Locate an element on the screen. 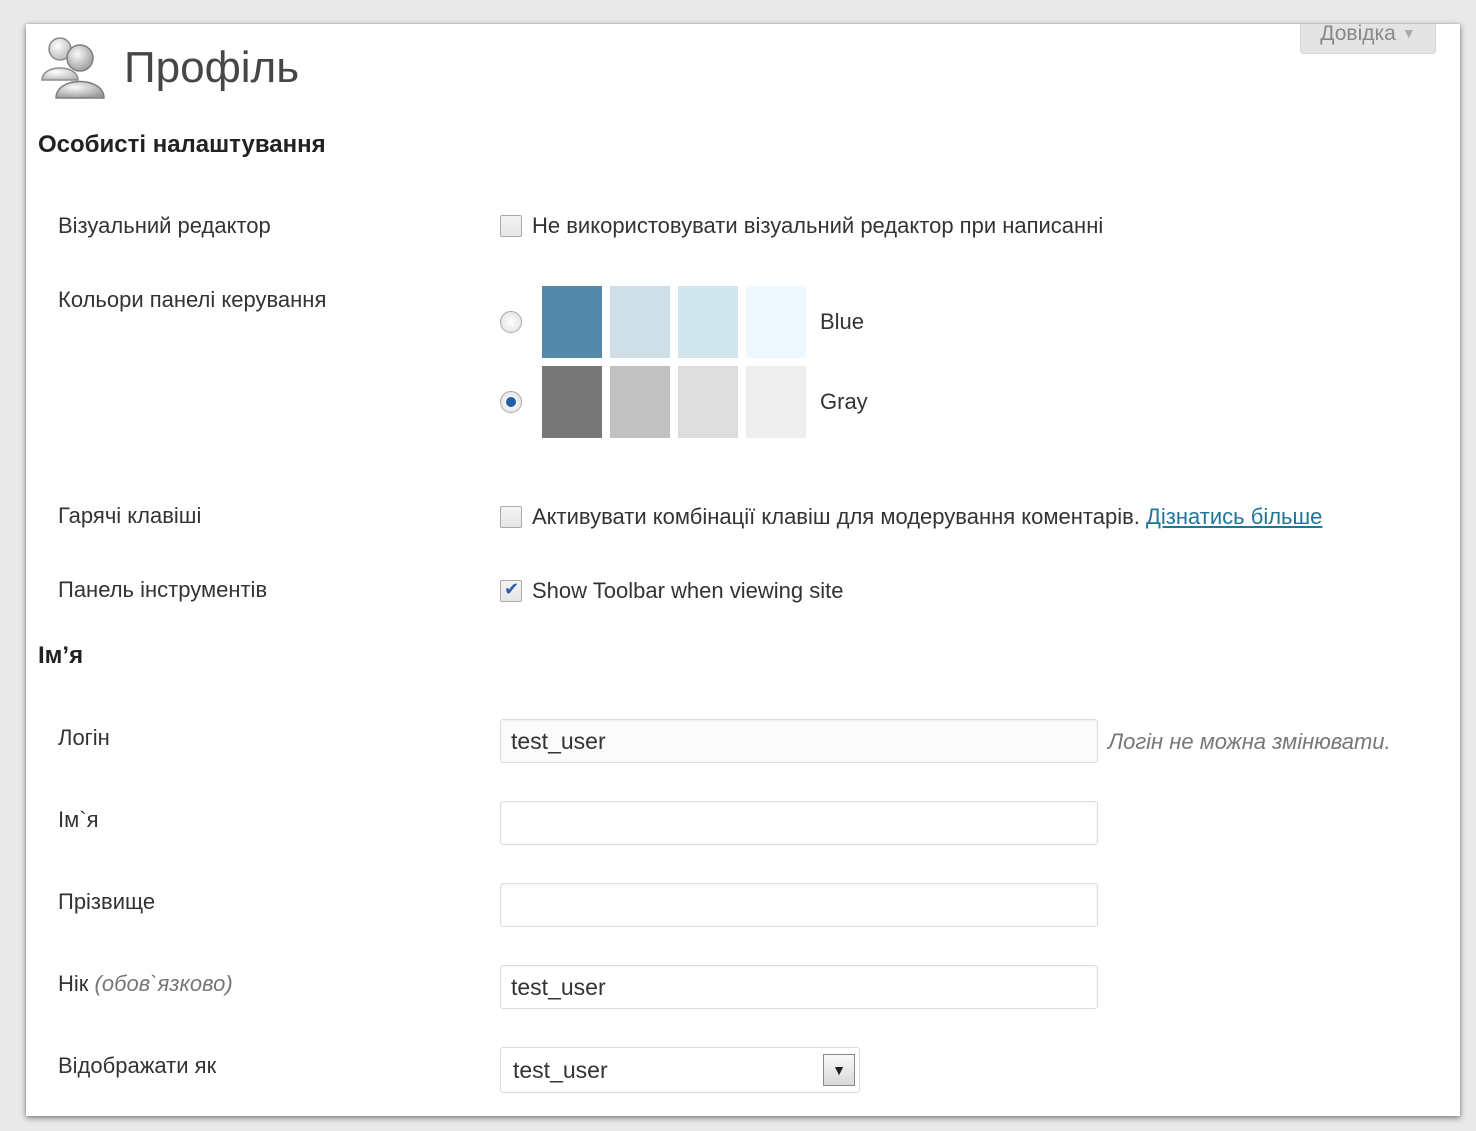  help-tab: Довідка ▼ is located at coordinates (1368, 38).